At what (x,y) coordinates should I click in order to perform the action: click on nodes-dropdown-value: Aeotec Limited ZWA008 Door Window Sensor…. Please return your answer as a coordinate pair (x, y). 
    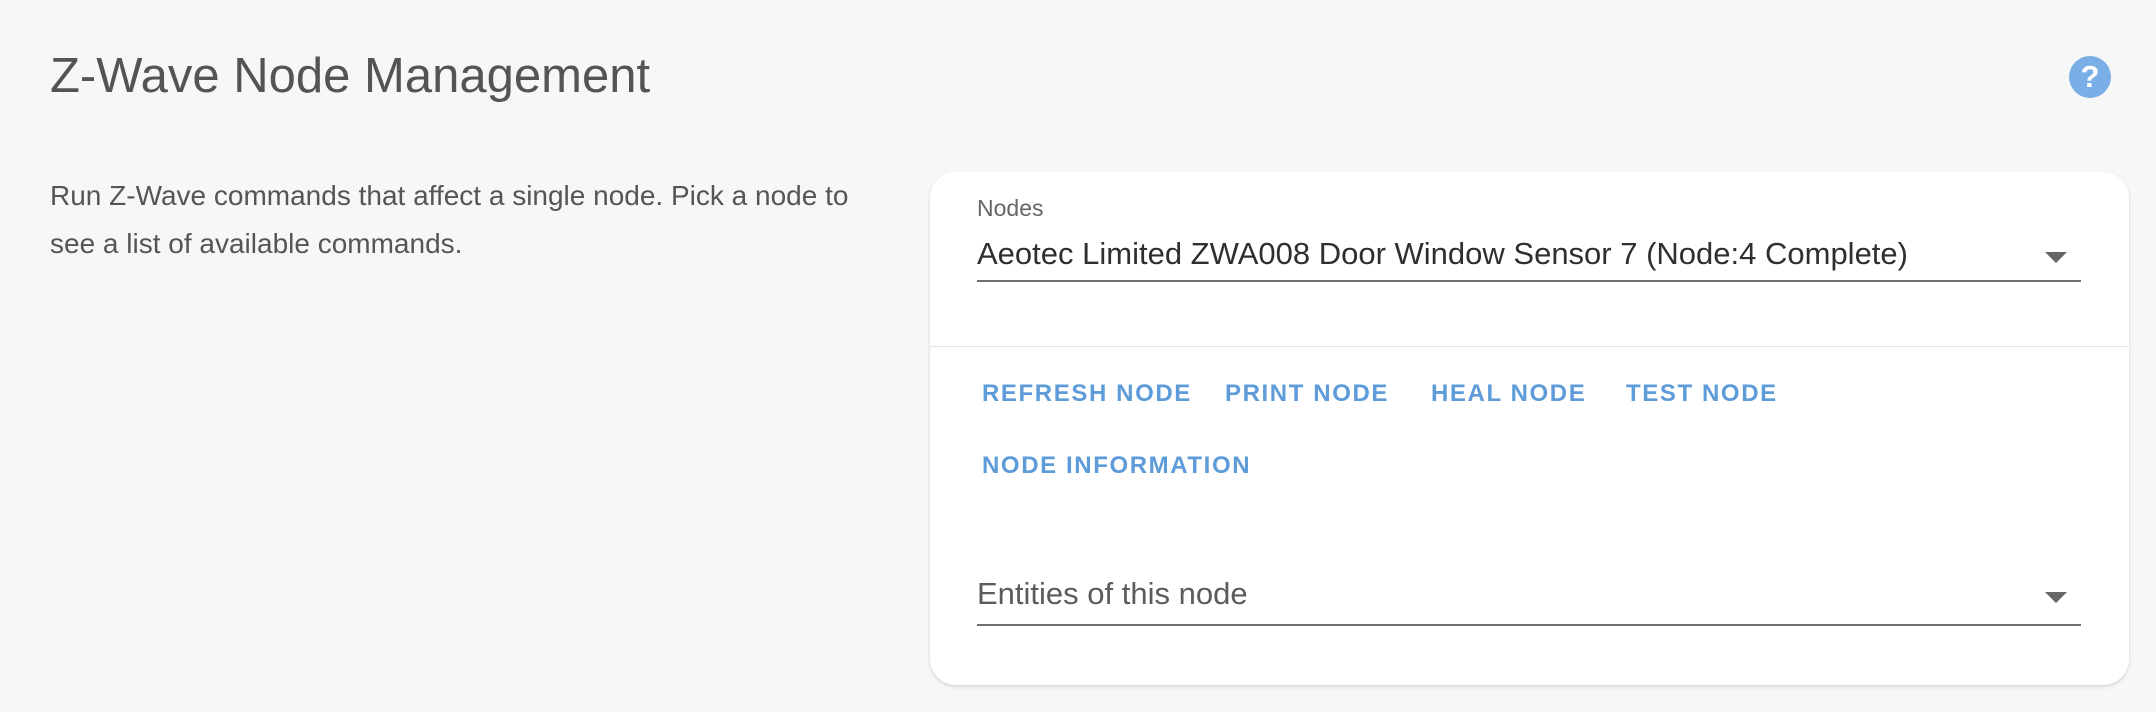
    Looking at the image, I should click on (1442, 253).